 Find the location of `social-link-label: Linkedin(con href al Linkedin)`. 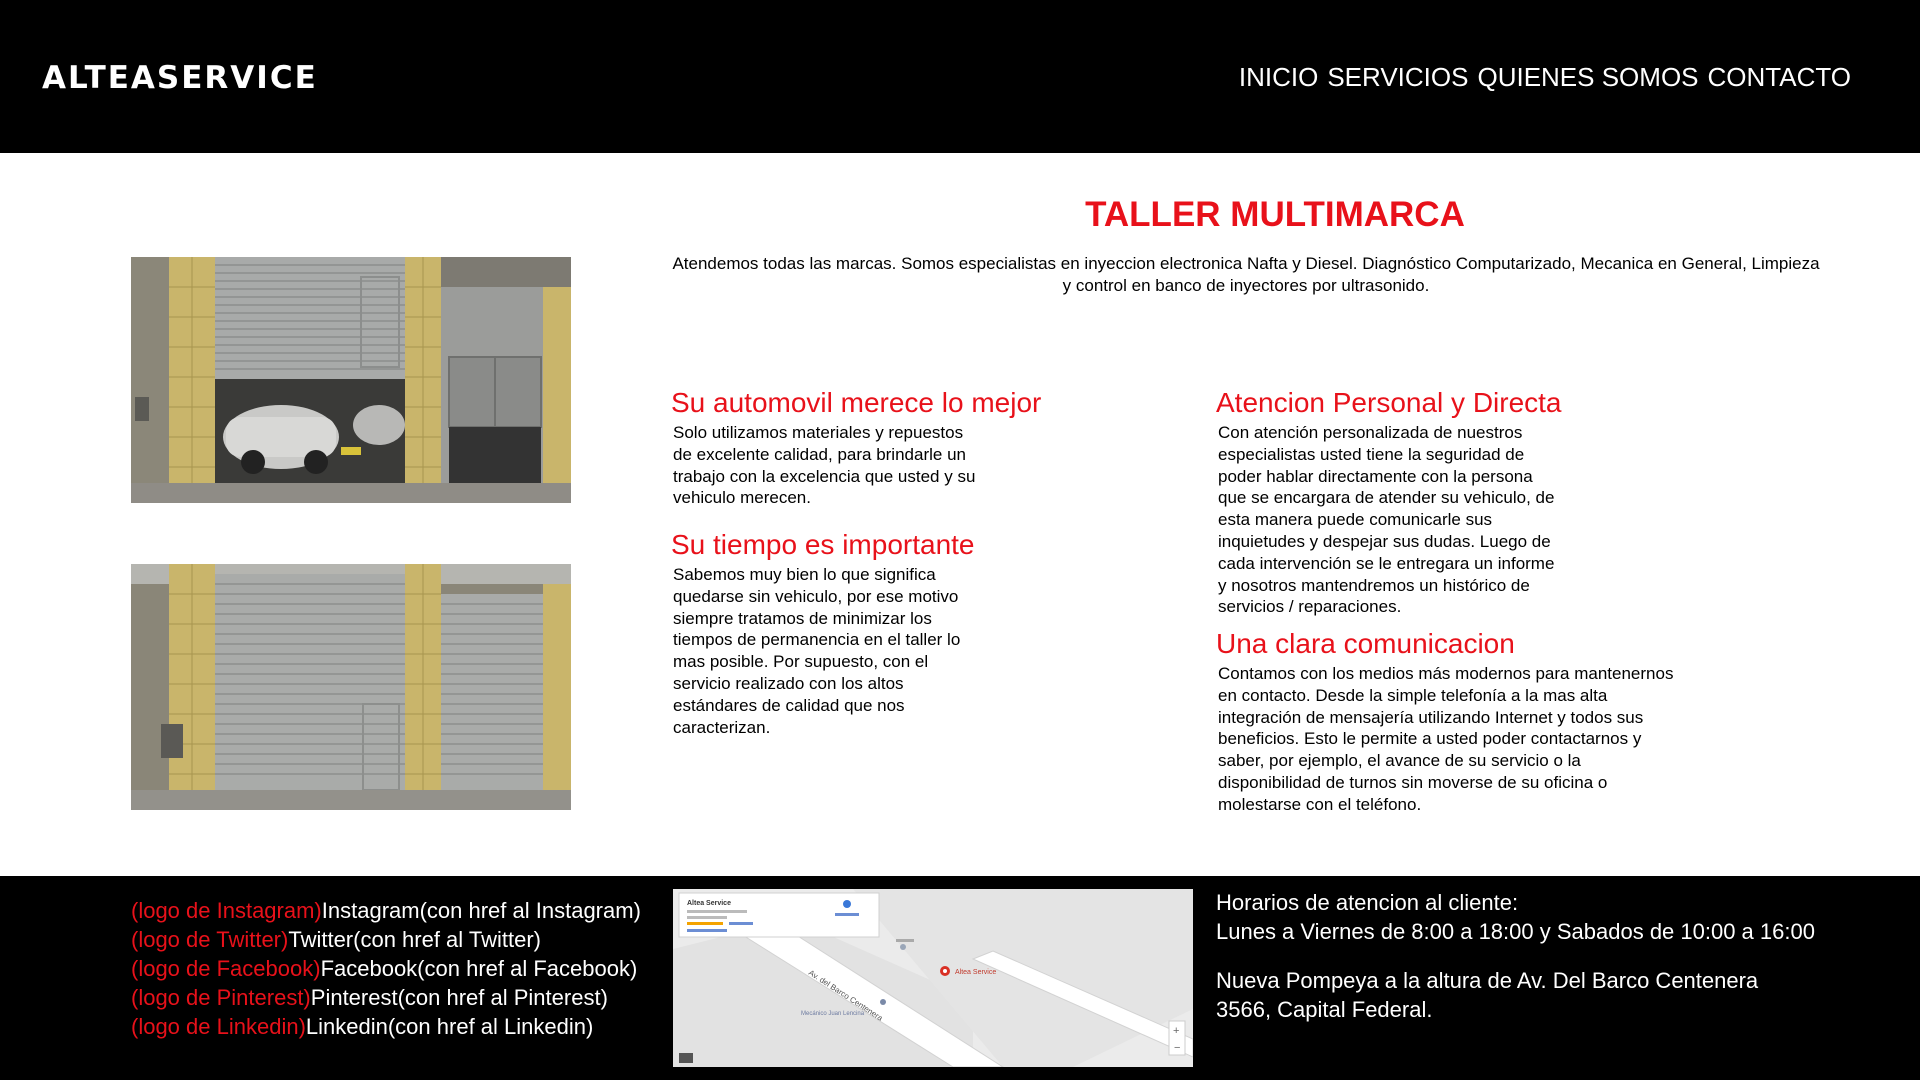

social-link-label: Linkedin(con href al Linkedin) is located at coordinates (449, 1026).